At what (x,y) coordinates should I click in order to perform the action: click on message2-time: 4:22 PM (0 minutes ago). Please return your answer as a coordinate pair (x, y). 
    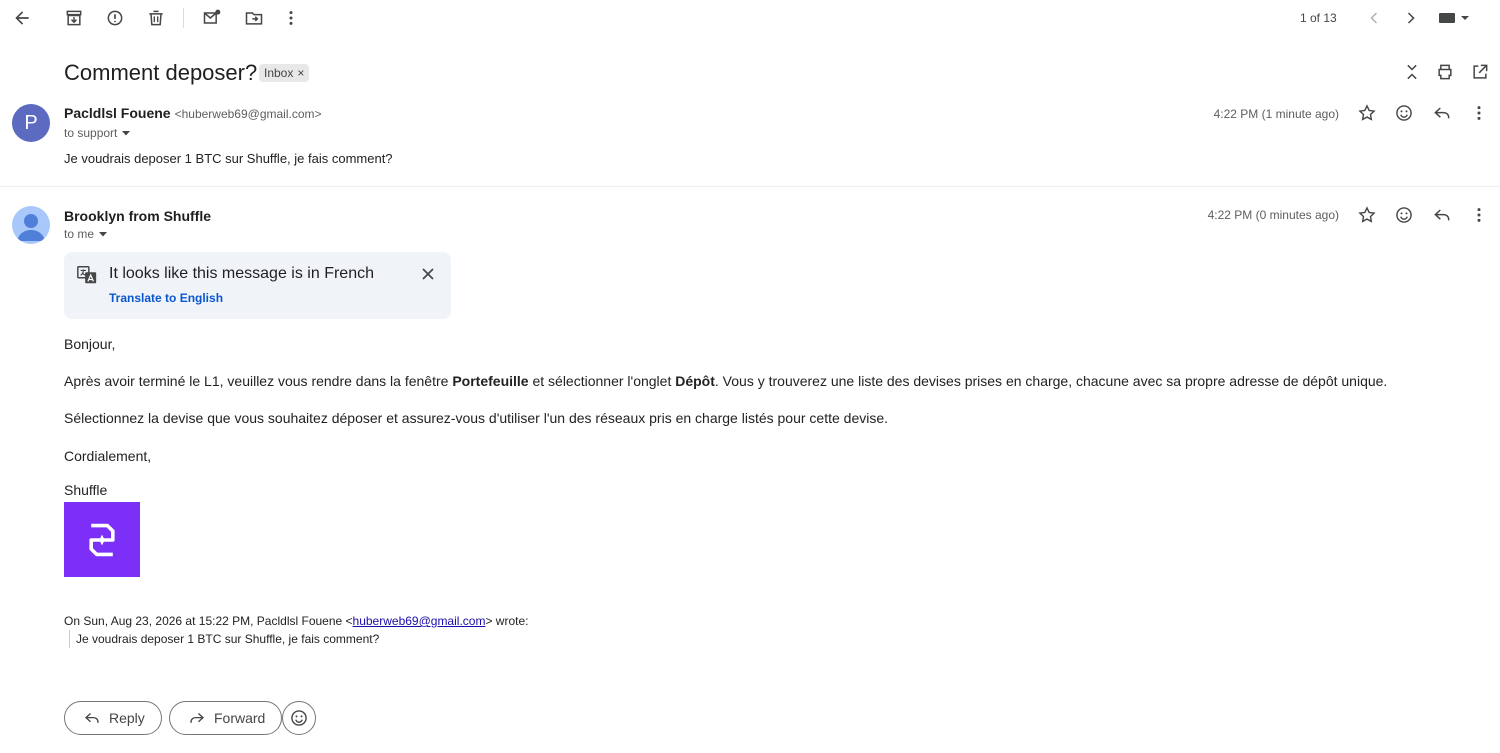
    Looking at the image, I should click on (1273, 215).